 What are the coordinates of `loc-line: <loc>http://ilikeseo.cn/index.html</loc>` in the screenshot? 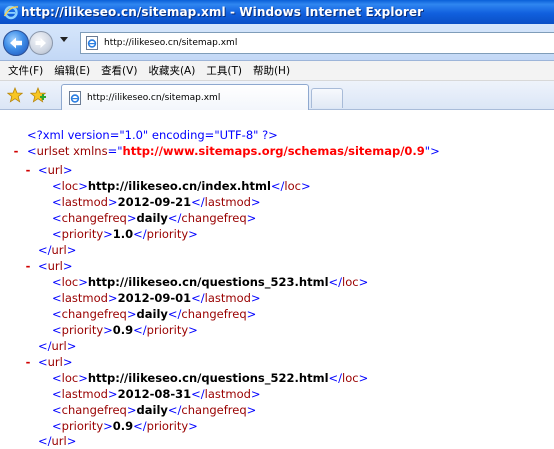 It's located at (181, 186).